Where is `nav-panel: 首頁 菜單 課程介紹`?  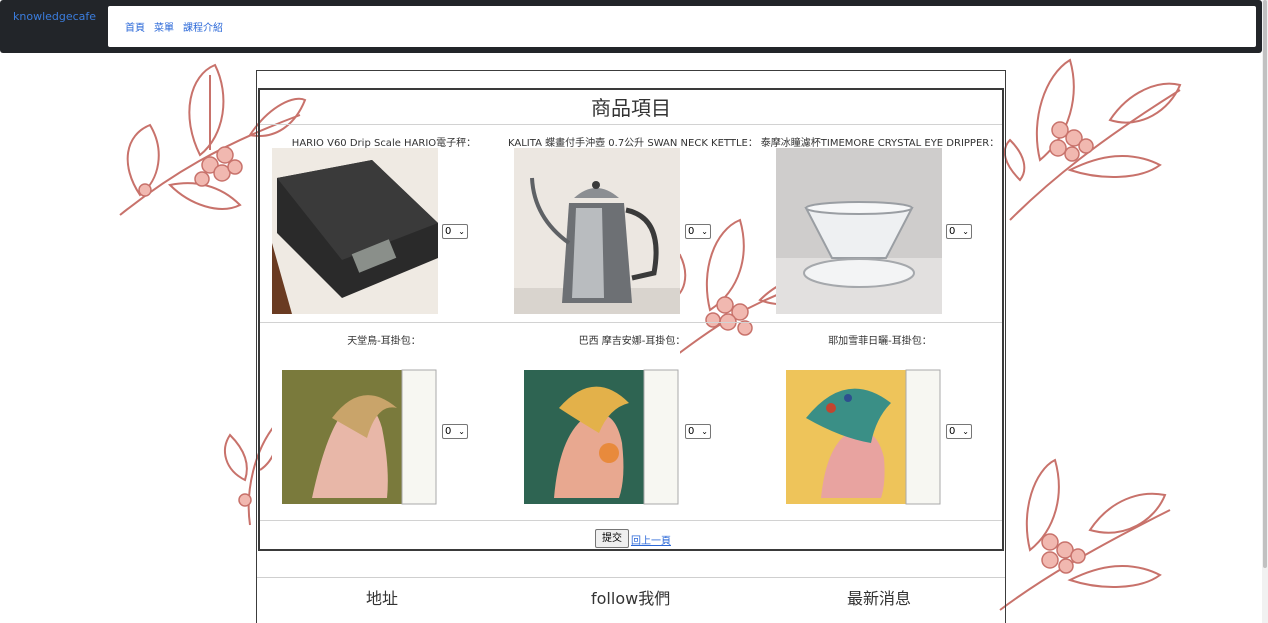 nav-panel: 首頁 菜單 課程介紹 is located at coordinates (682, 26).